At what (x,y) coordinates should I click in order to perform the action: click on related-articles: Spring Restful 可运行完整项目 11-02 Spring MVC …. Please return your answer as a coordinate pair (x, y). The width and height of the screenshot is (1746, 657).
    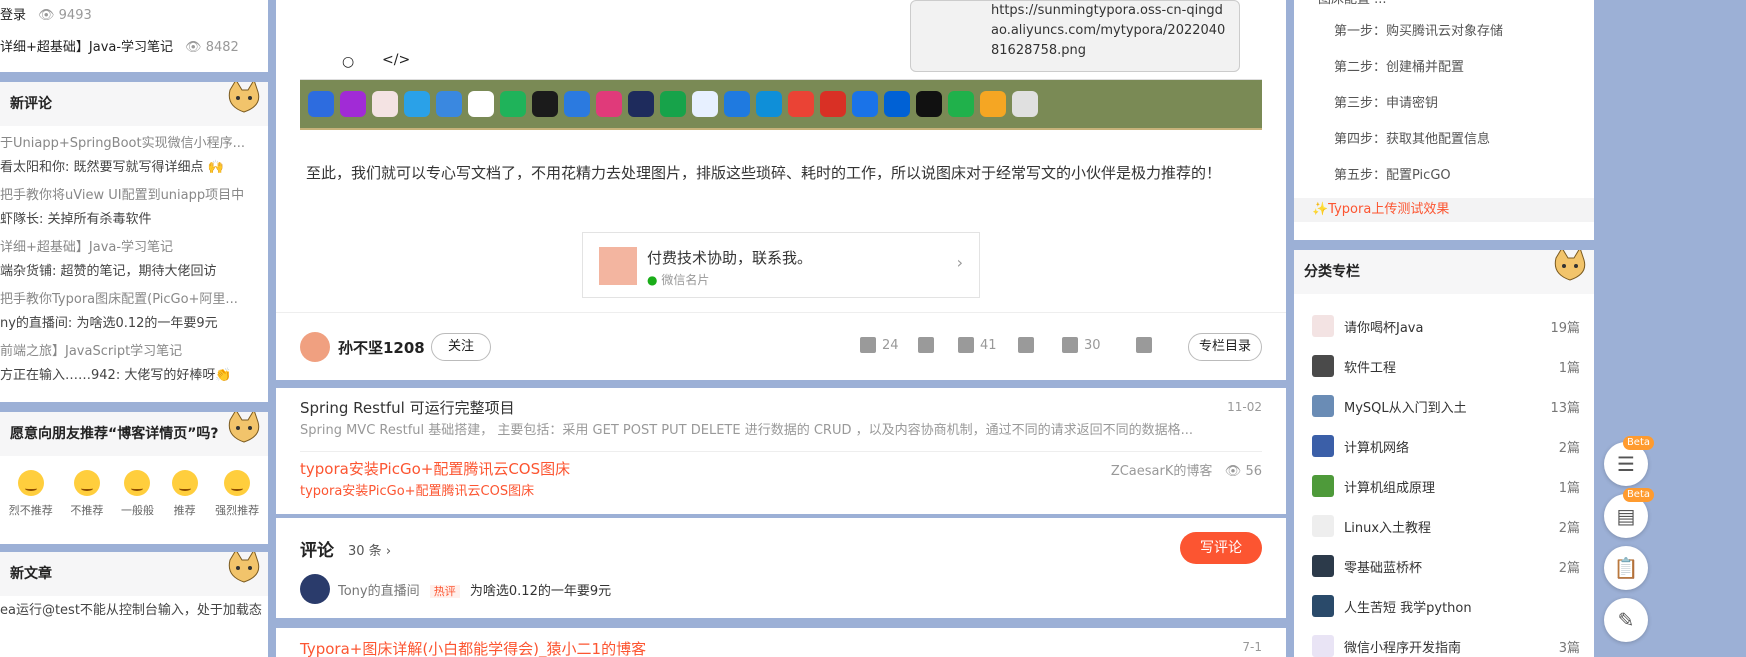
    Looking at the image, I should click on (781, 451).